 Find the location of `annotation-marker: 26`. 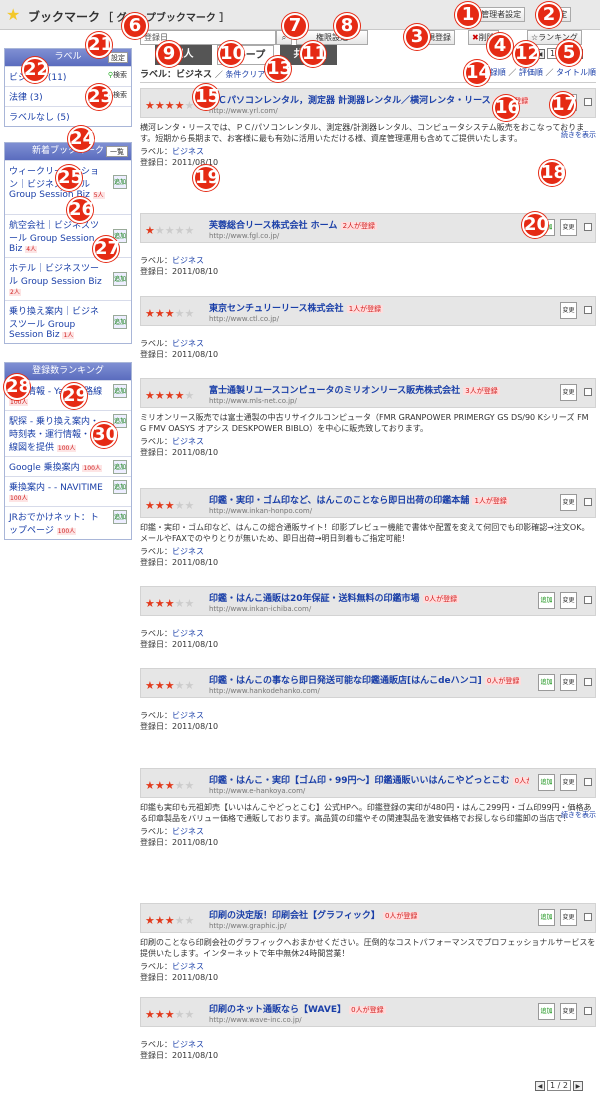

annotation-marker: 26 is located at coordinates (80, 210).